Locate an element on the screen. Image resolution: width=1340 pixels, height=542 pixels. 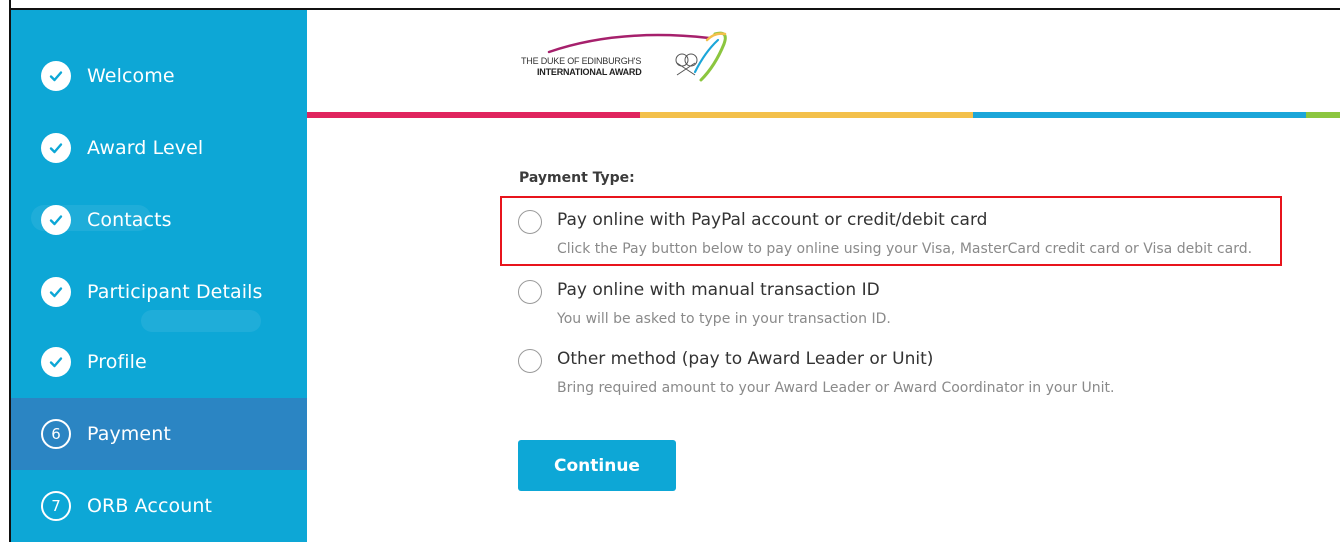
sidebar-item-label: Welcome is located at coordinates (131, 76).